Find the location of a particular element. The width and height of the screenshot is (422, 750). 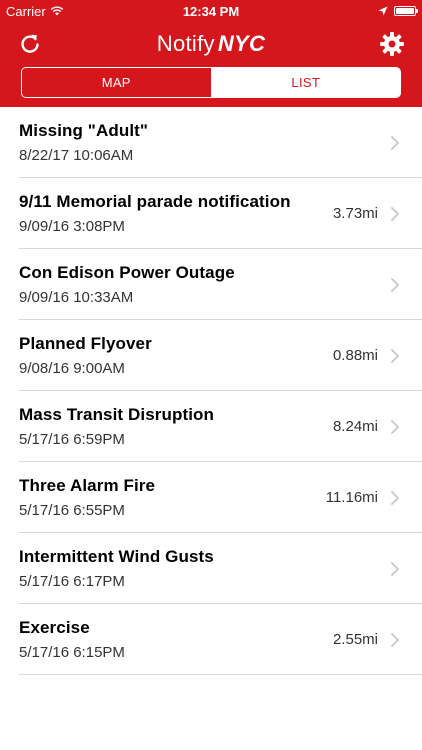

notification-time: 9/09/16 10:33AM is located at coordinates (76, 297).